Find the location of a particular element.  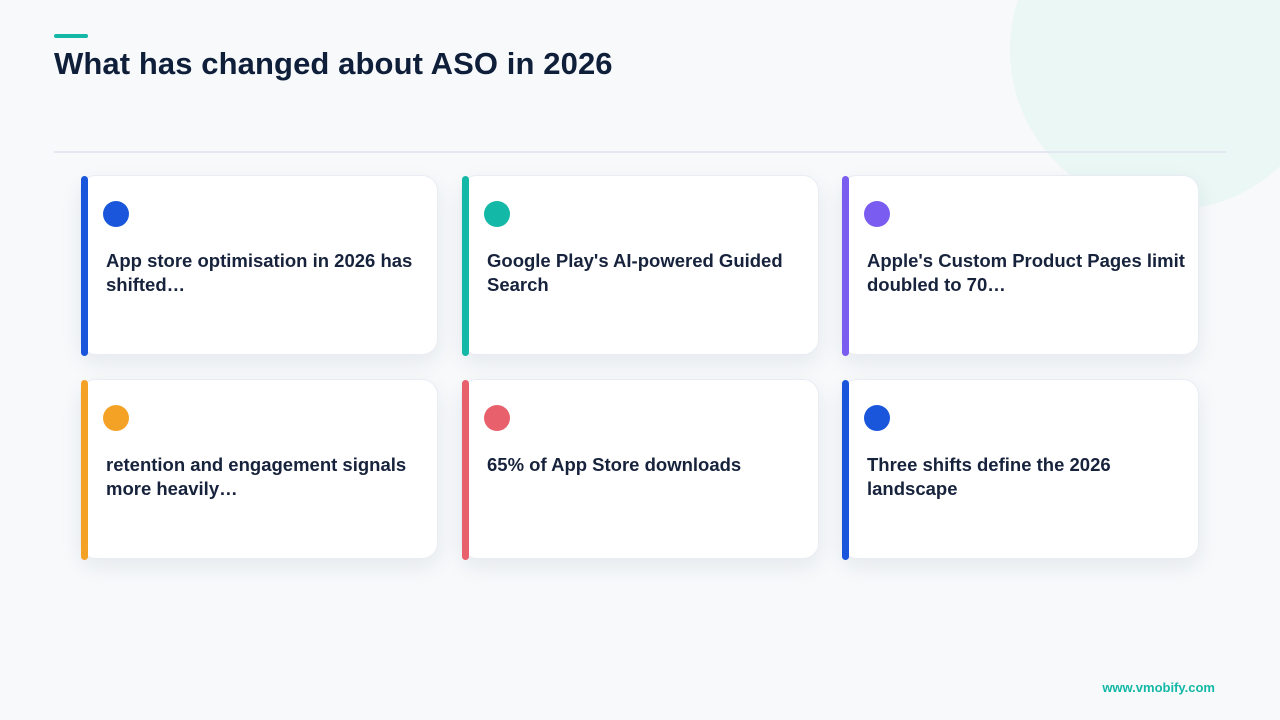

card-5: 65% of App Store downloads is located at coordinates (640, 469).